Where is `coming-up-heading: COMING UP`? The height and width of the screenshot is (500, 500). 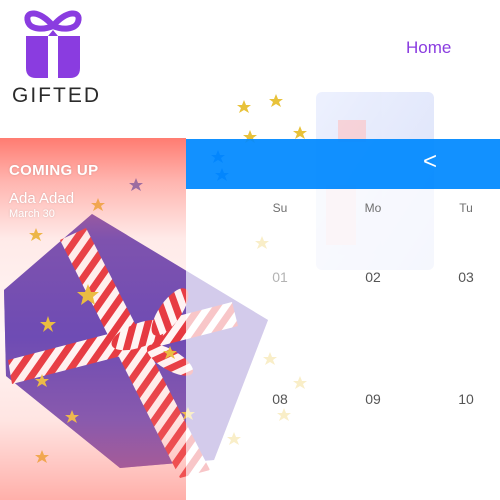 coming-up-heading: COMING UP is located at coordinates (54, 170).